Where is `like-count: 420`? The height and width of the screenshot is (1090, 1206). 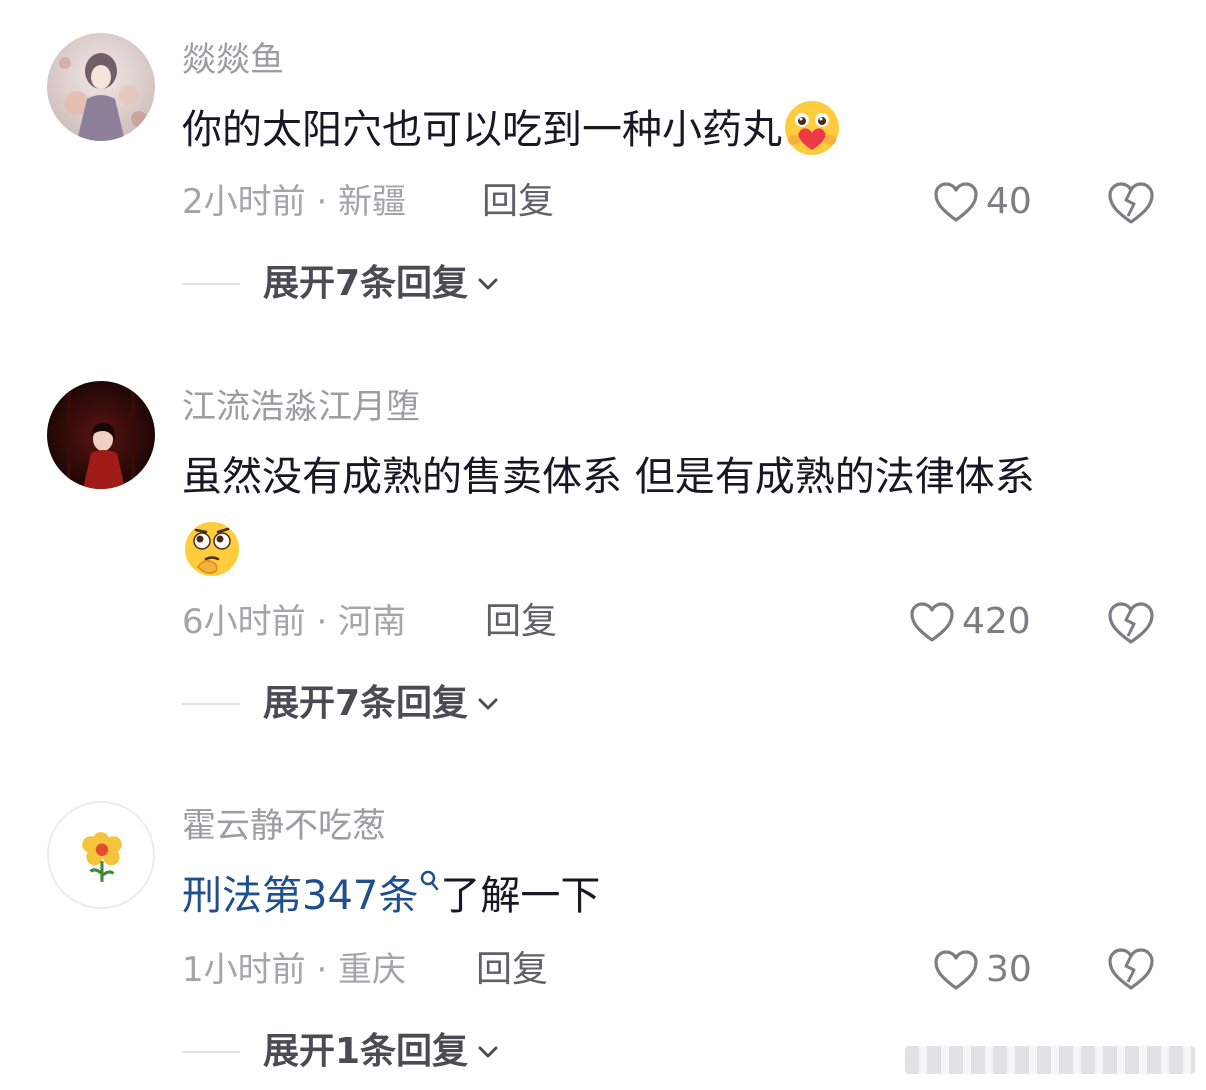
like-count: 420 is located at coordinates (996, 621).